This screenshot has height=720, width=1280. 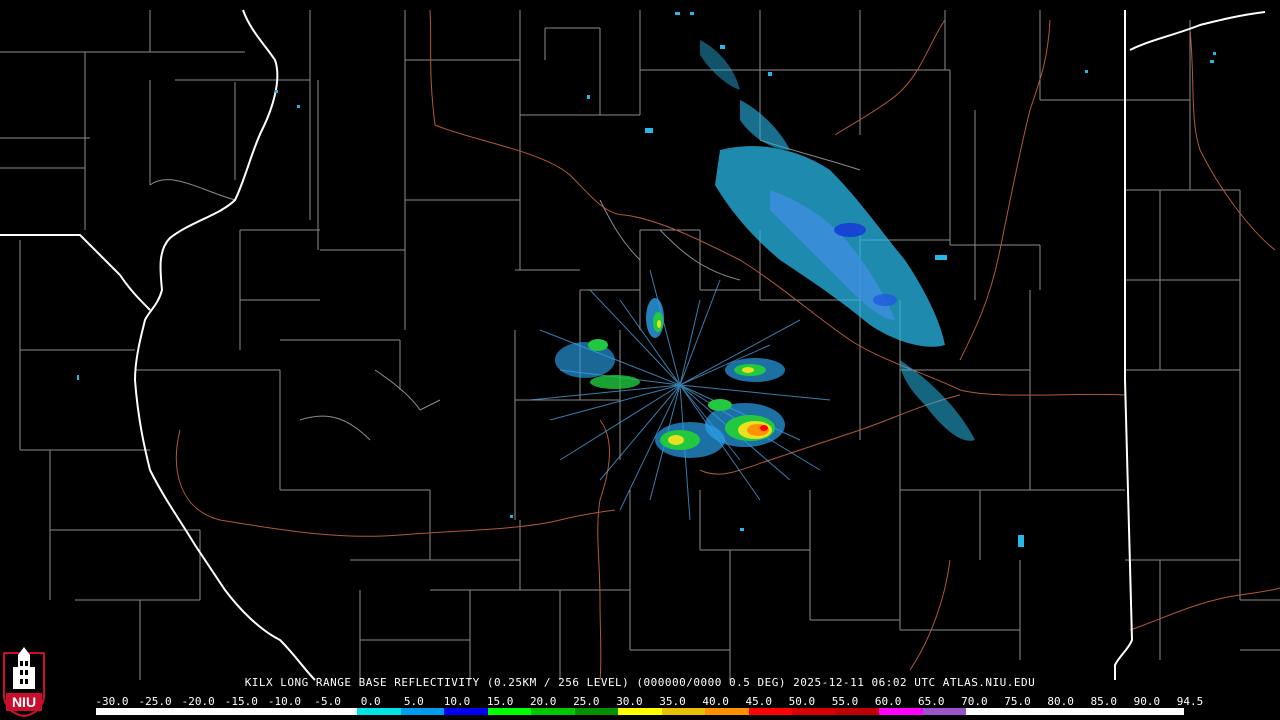 I want to click on colorbar-tick-label: 10.0, so click(x=457, y=701).